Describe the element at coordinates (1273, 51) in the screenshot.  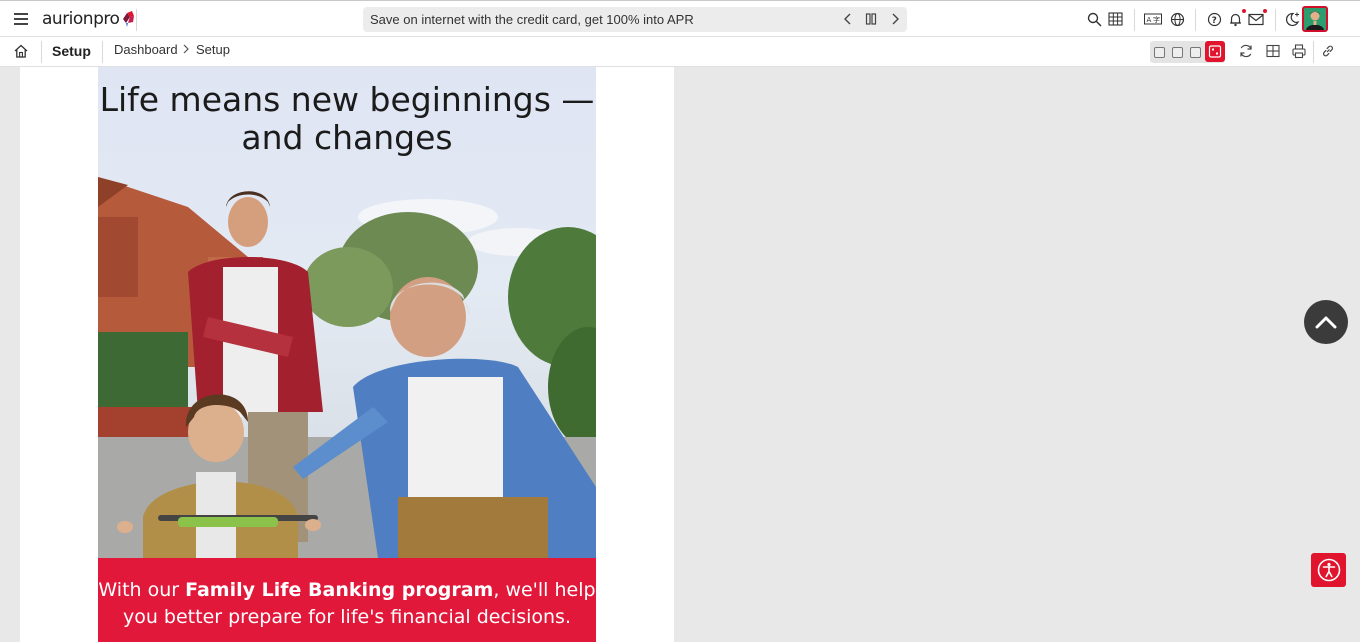
I see `table-layout-icon` at that location.